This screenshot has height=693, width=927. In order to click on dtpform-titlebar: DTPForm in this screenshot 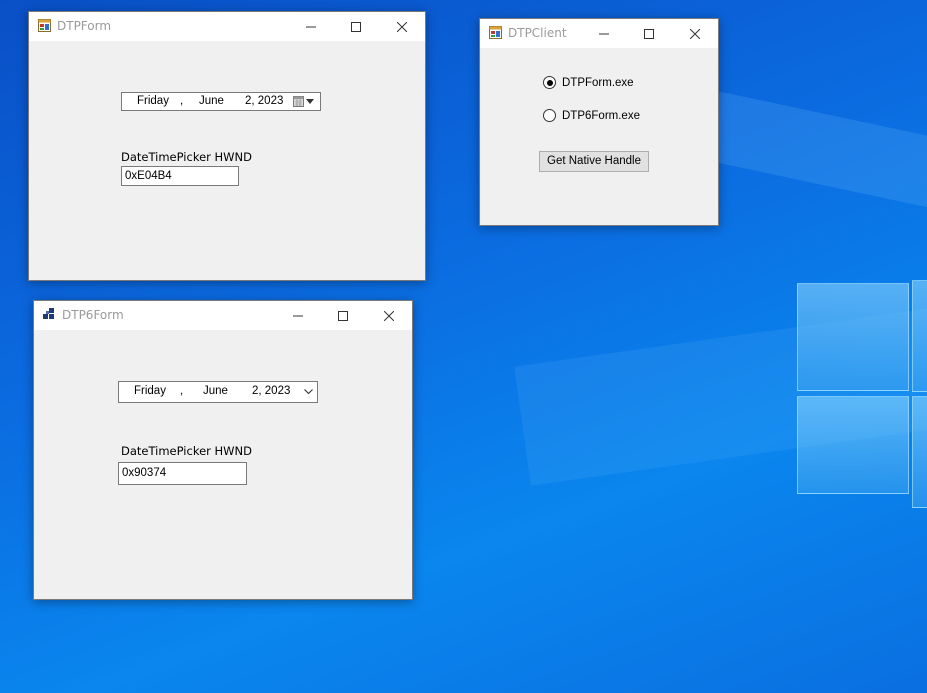, I will do `click(227, 26)`.